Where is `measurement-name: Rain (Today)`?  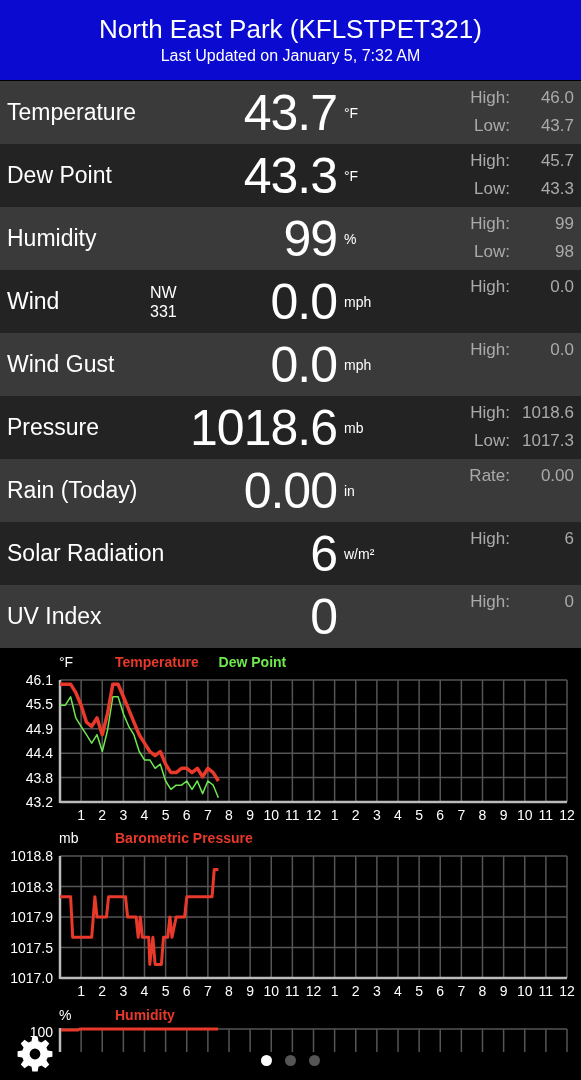
measurement-name: Rain (Today) is located at coordinates (72, 490).